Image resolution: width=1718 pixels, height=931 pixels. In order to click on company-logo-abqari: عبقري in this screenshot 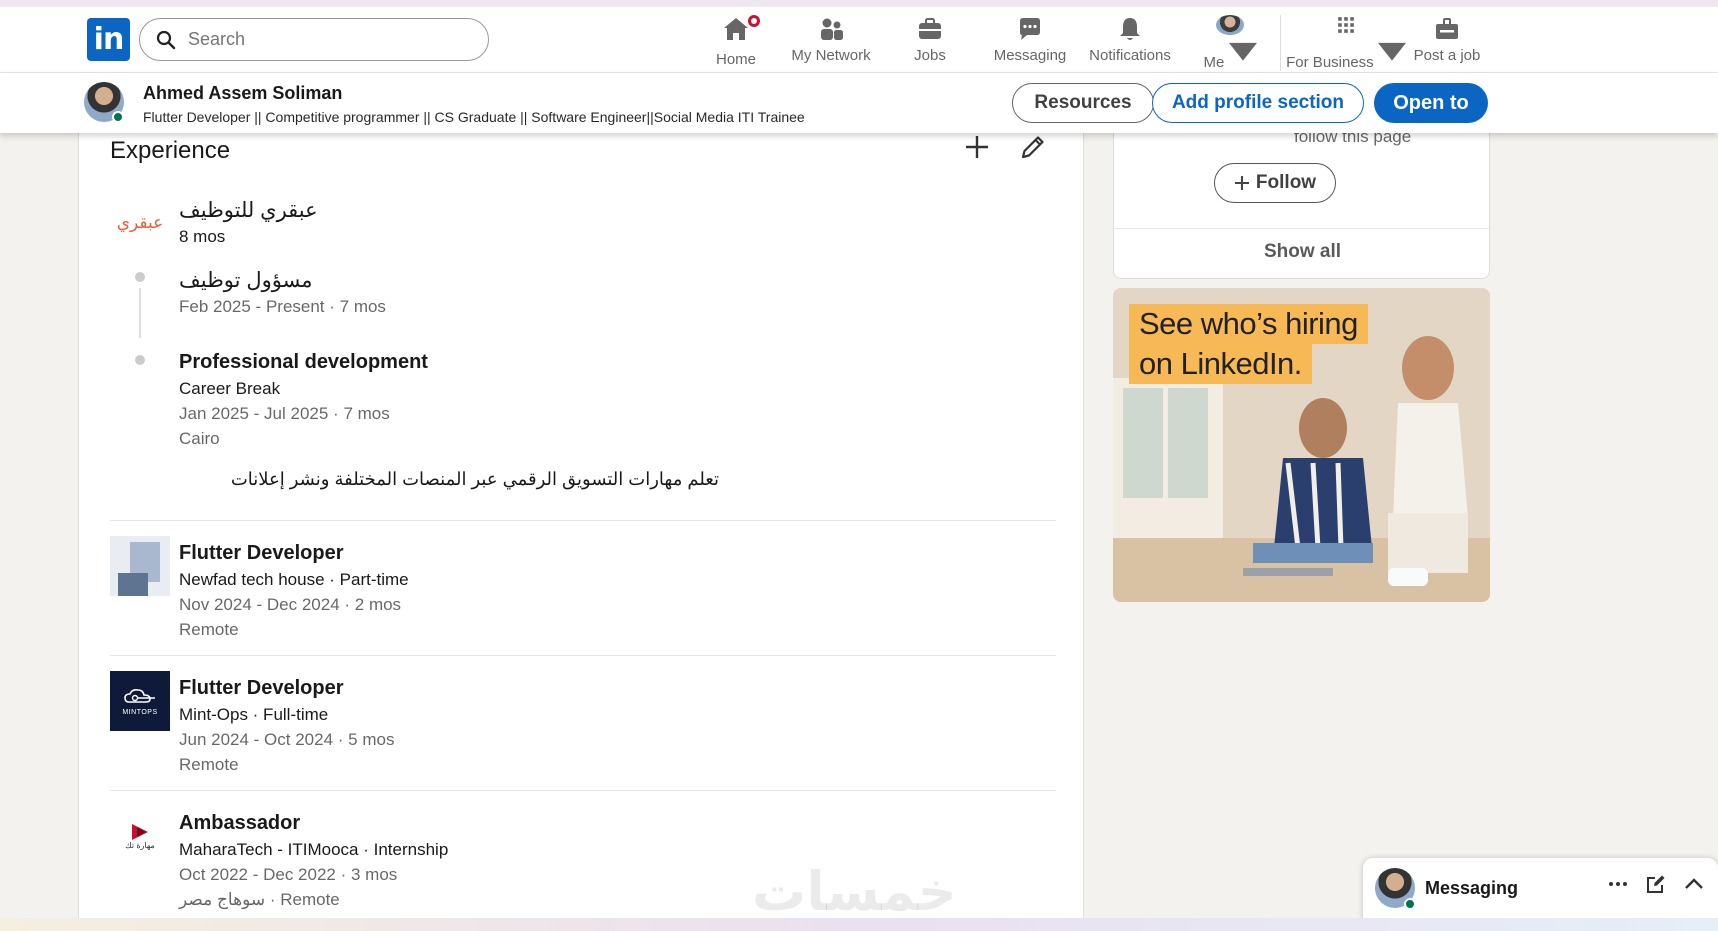, I will do `click(140, 223)`.